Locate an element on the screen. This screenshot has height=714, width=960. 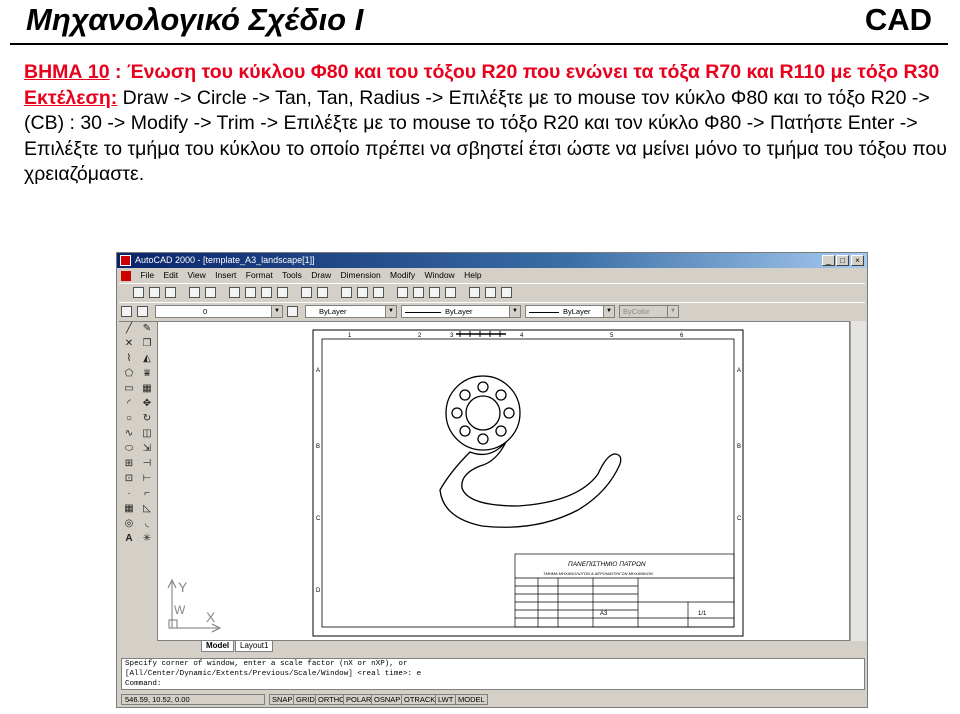
paste-icon is located at coordinates (266, 292).